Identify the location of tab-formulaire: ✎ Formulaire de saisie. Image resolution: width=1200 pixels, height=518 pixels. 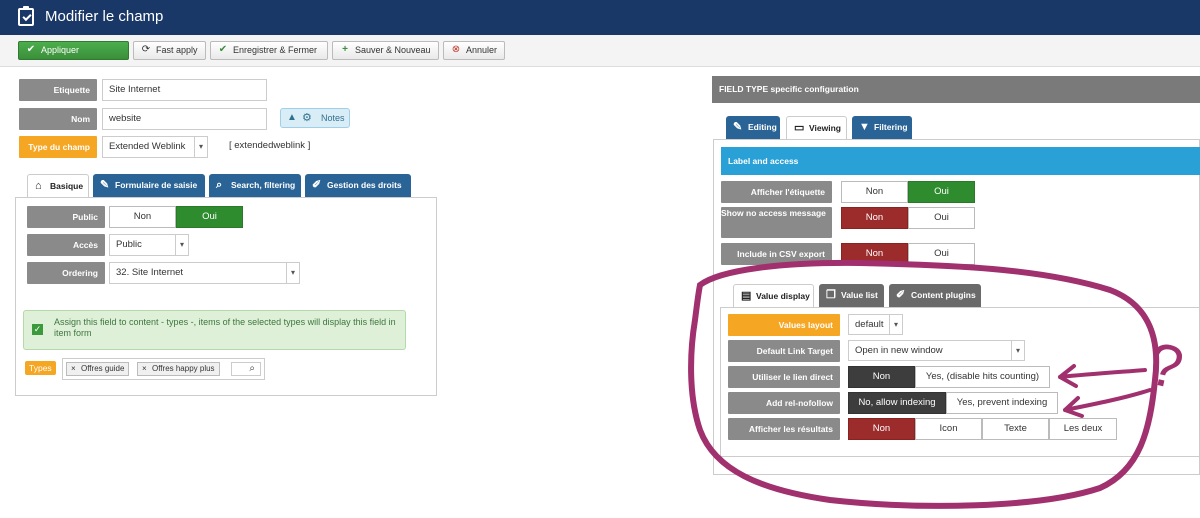
(149, 185).